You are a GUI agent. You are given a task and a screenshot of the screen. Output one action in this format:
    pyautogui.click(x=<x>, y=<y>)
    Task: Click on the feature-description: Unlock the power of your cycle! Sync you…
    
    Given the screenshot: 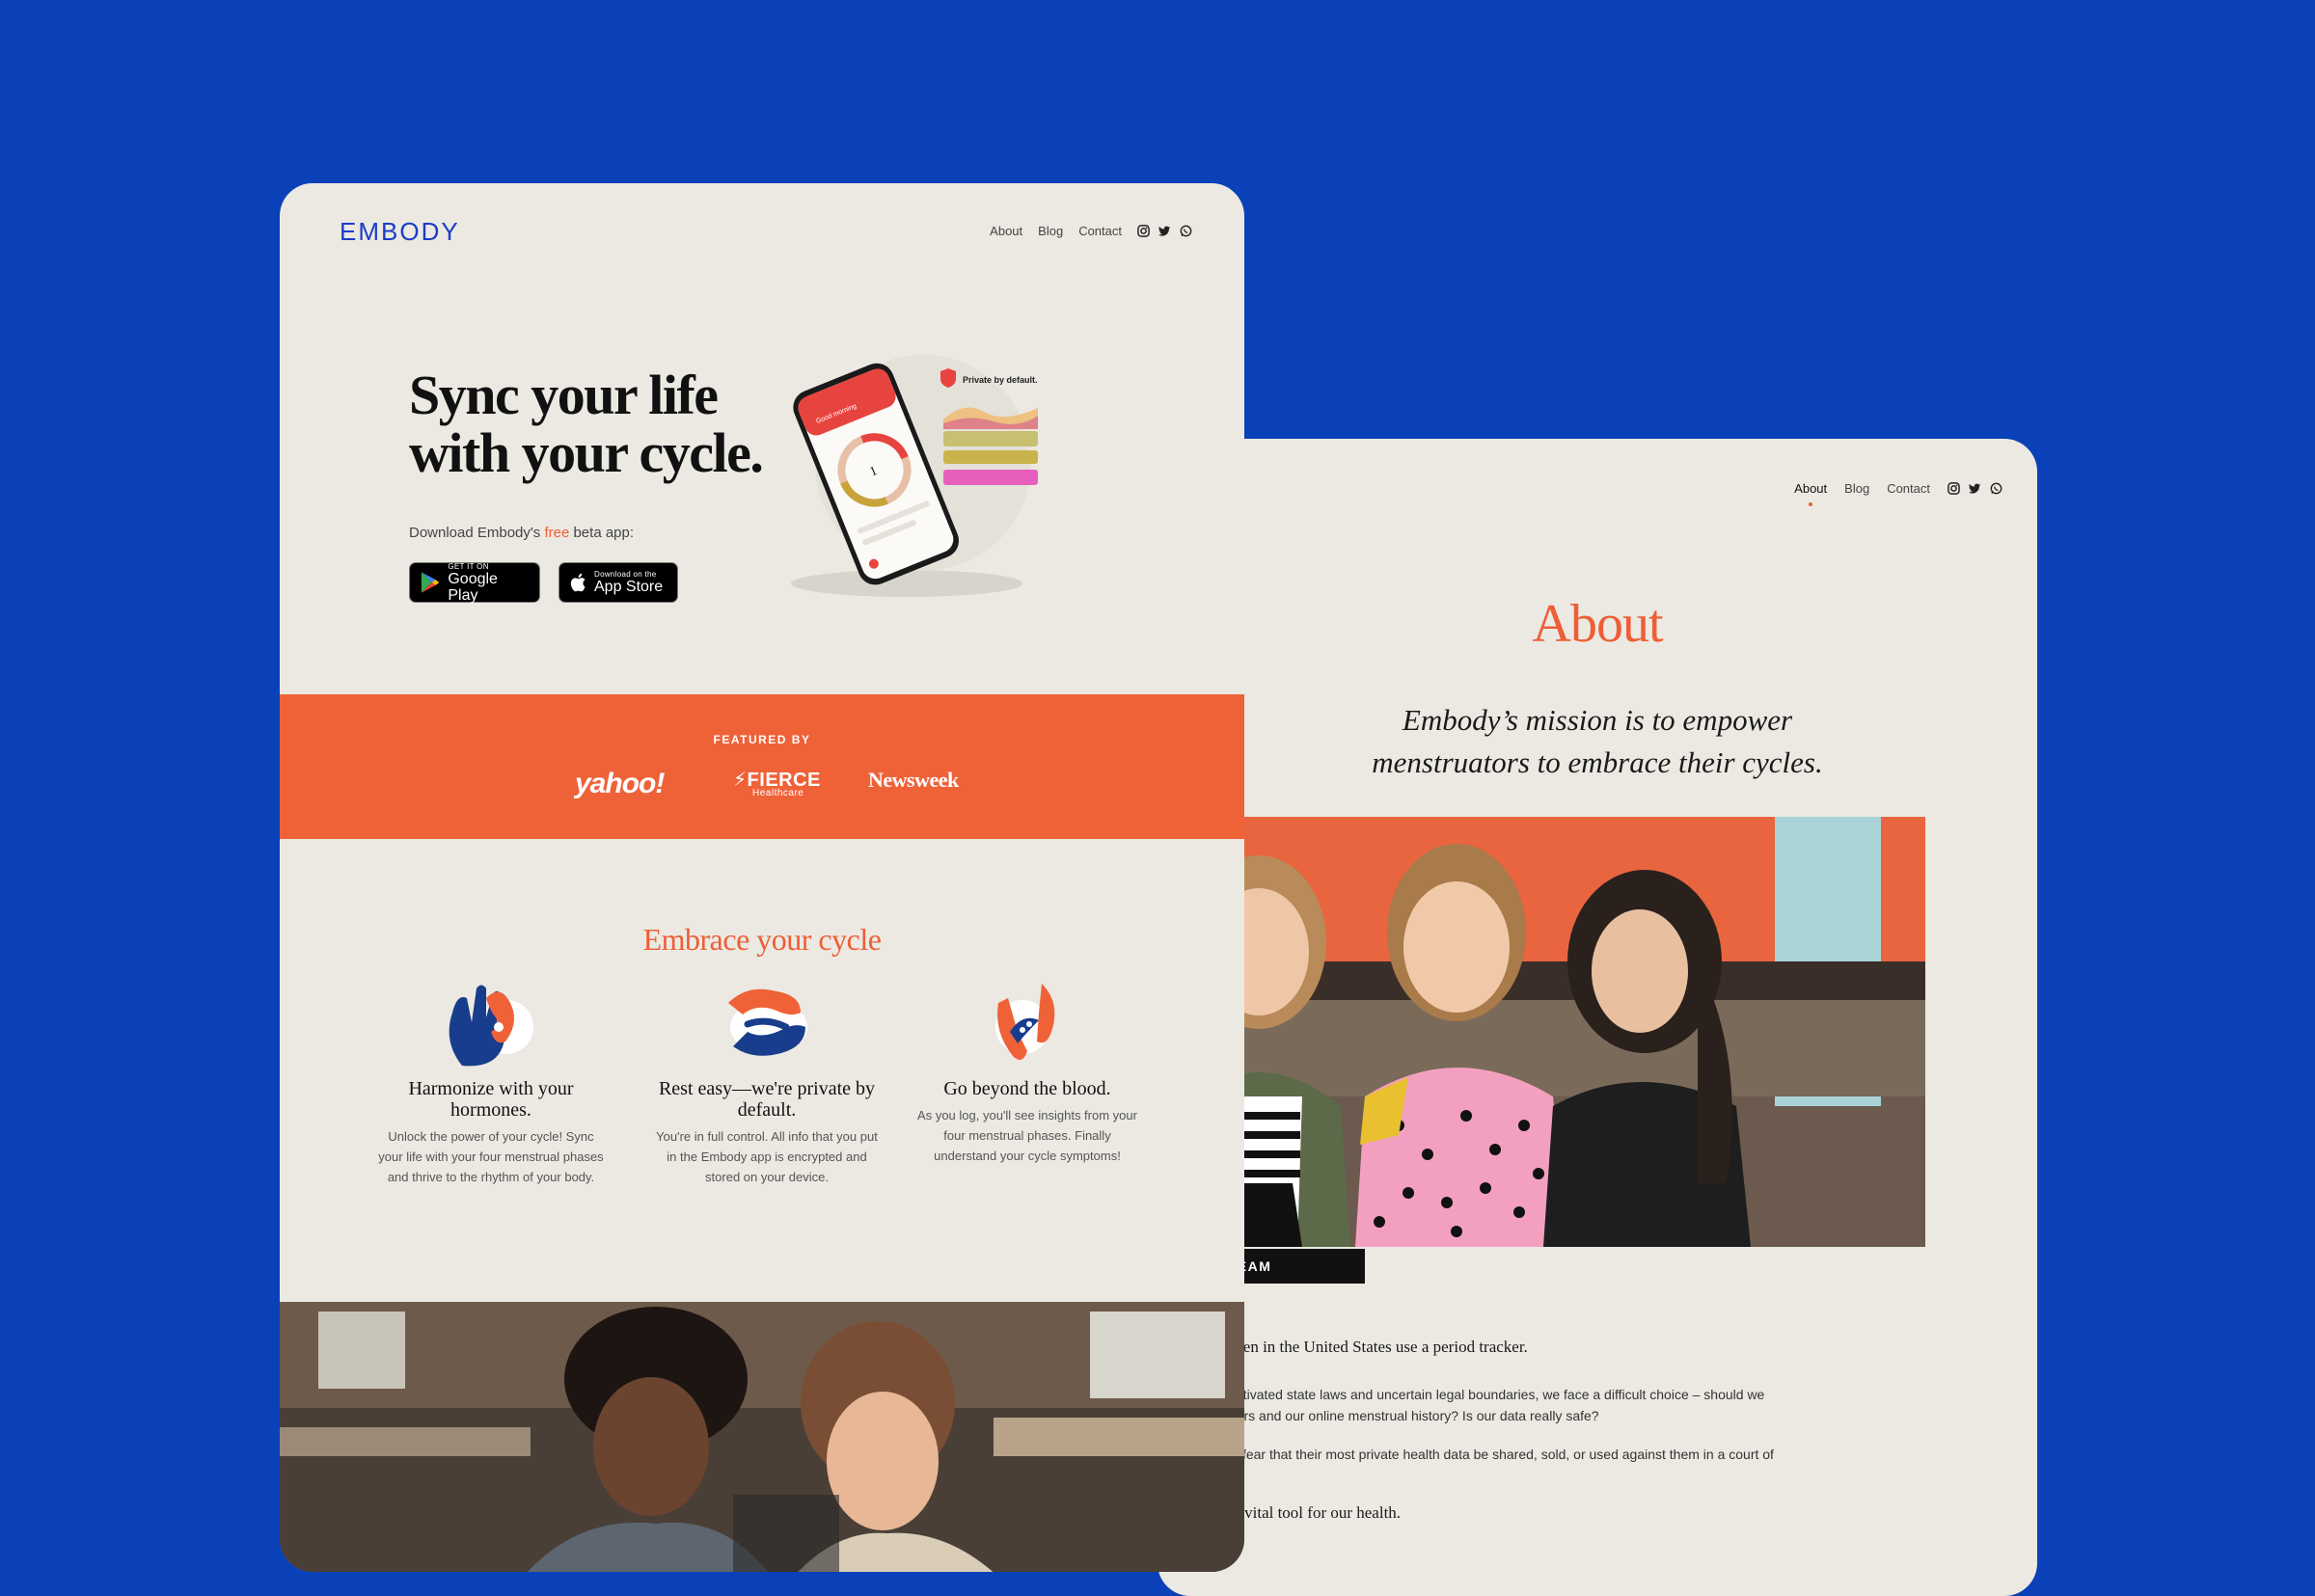 What is the action you would take?
    pyautogui.click(x=491, y=1157)
    